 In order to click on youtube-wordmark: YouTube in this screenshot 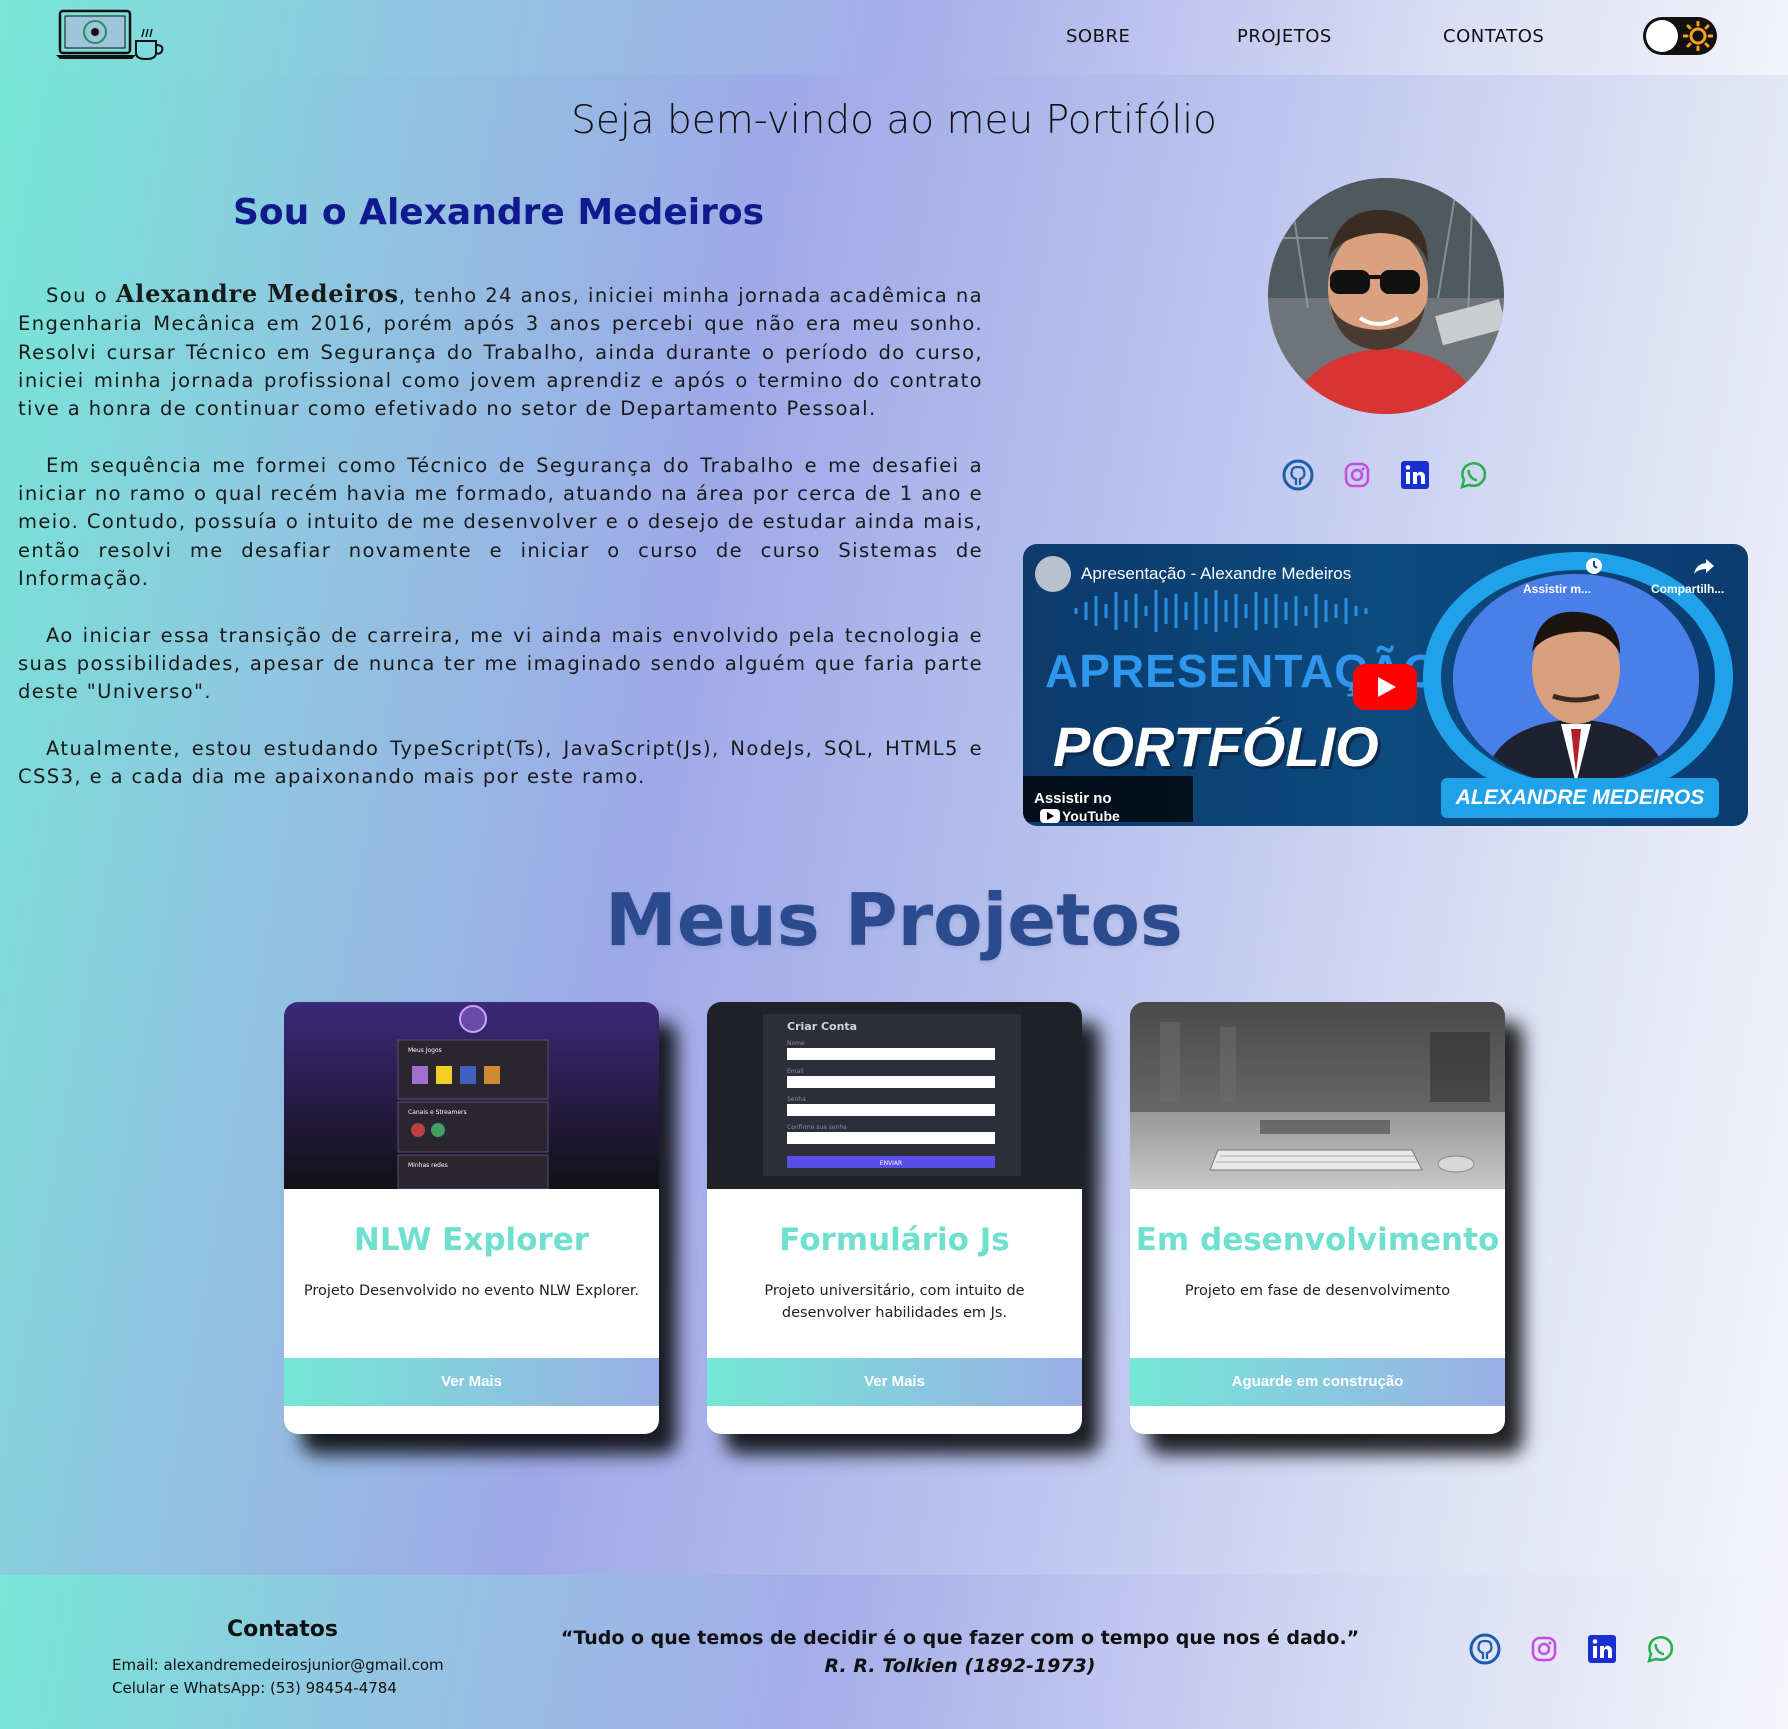, I will do `click(1091, 816)`.